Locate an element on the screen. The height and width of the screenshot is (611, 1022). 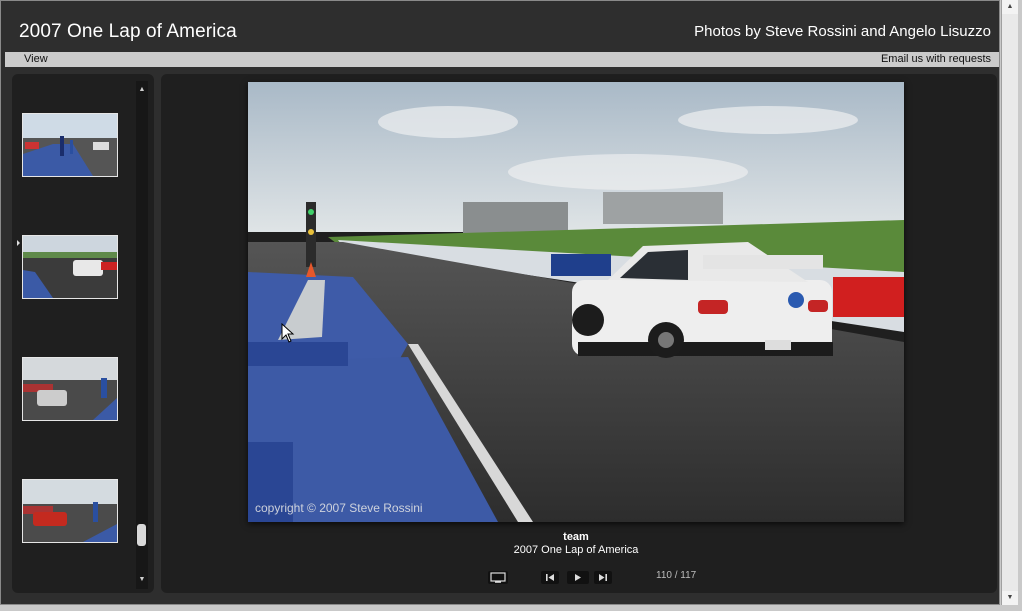
thumbnail-scrollbar: ▲ ▼ is located at coordinates (142, 335).